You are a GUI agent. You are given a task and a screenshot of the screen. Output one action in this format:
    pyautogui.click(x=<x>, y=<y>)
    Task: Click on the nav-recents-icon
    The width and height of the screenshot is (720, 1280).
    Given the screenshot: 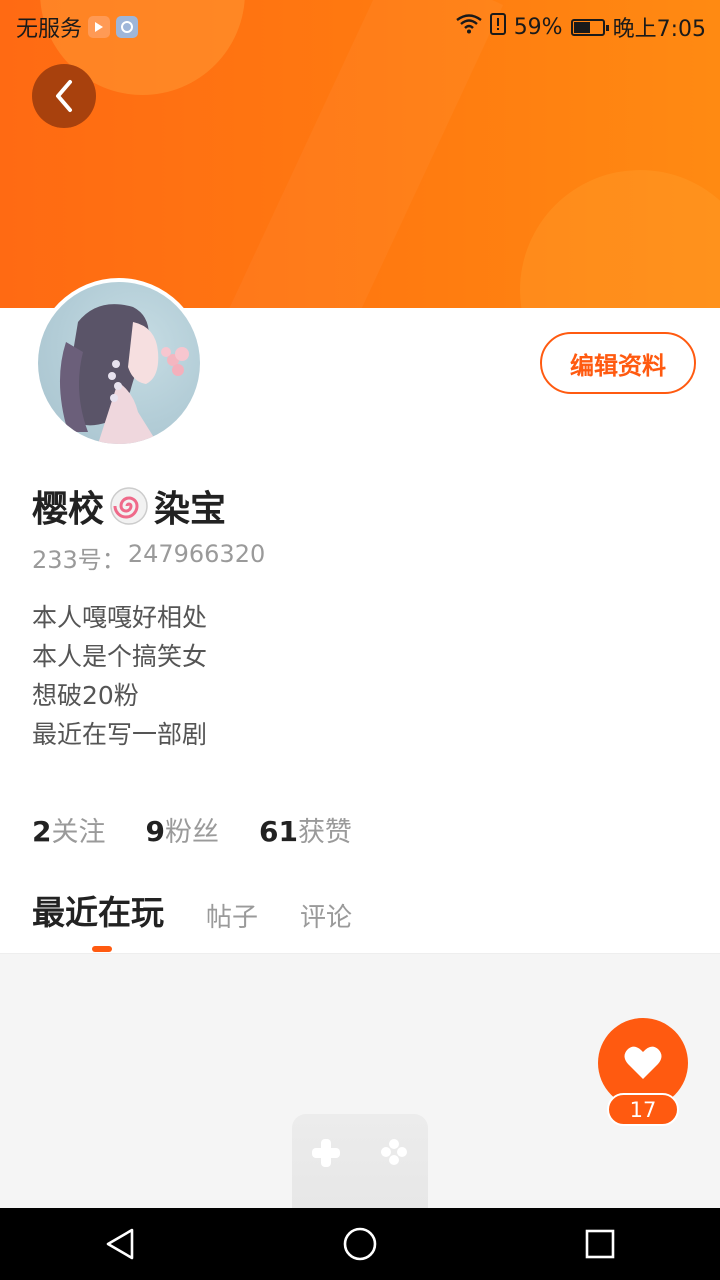 What is the action you would take?
    pyautogui.click(x=600, y=1244)
    